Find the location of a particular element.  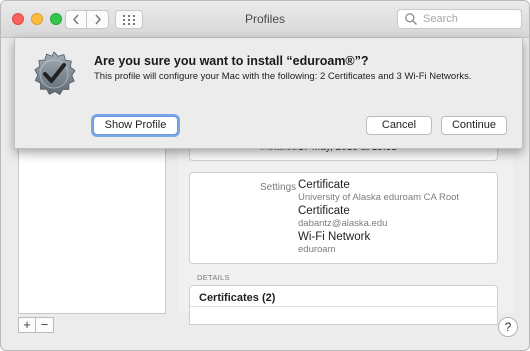

setting-item: Certificate dabantz@alaska.edu is located at coordinates (342, 217).